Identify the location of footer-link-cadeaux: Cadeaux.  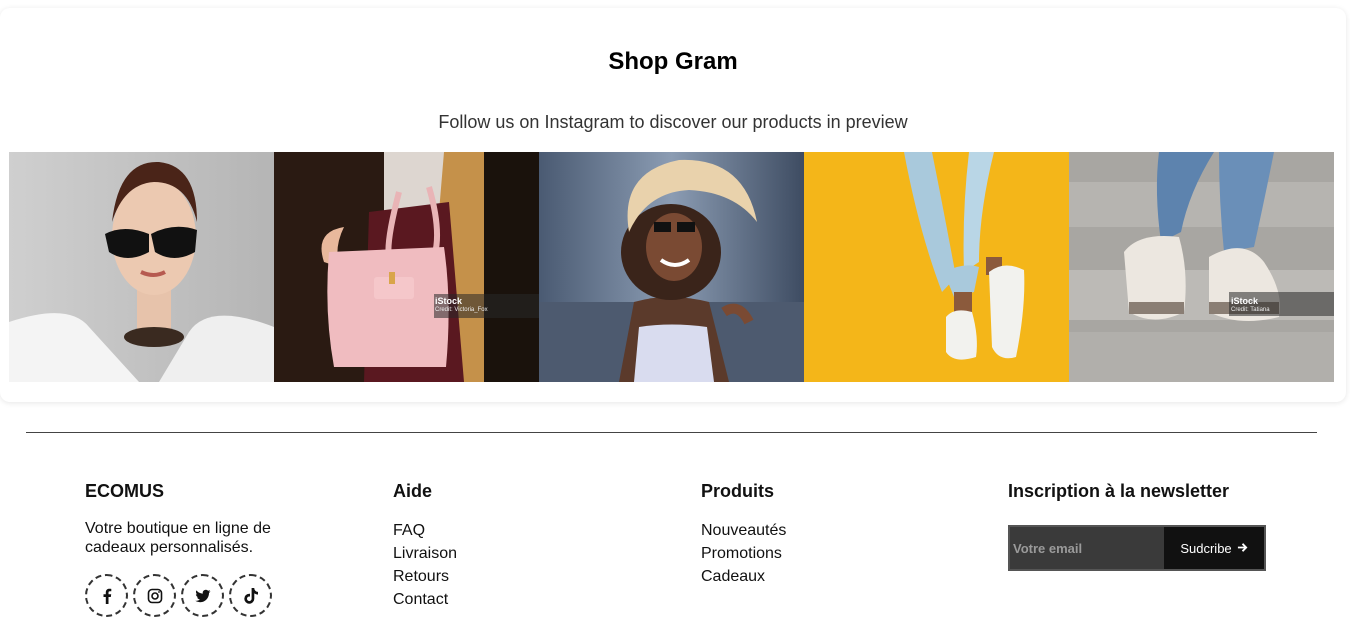
(743, 576).